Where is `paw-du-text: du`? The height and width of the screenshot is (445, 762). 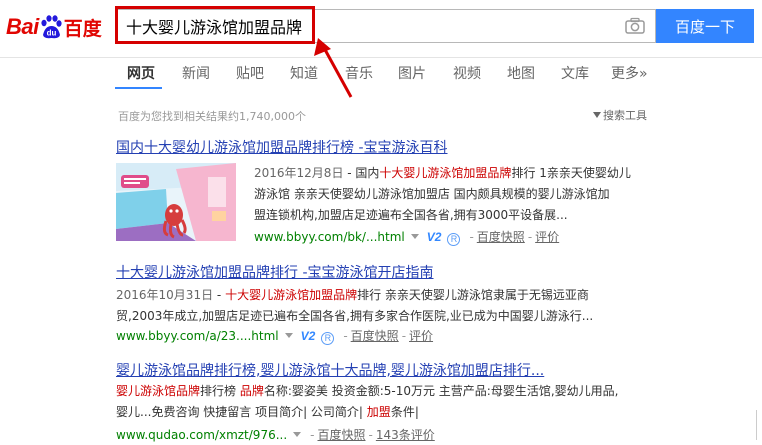 paw-du-text: du is located at coordinates (51, 33).